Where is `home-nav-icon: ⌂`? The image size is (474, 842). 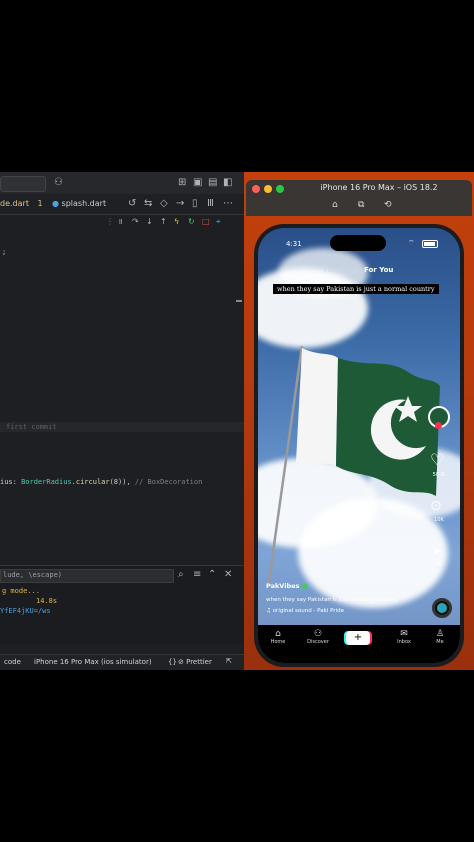
home-nav-icon: ⌂ is located at coordinates (278, 634).